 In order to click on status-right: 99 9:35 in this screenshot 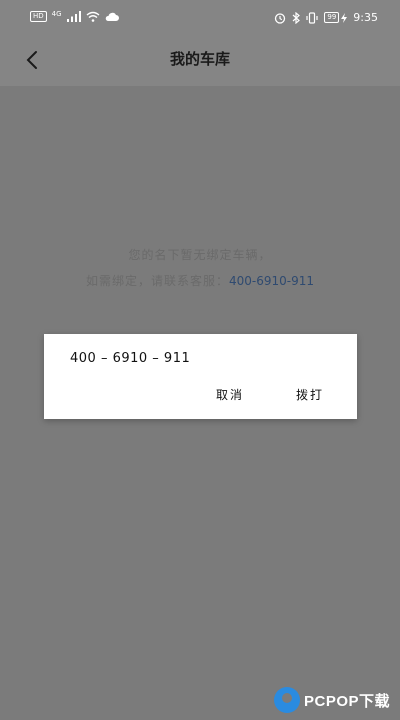, I will do `click(326, 17)`.